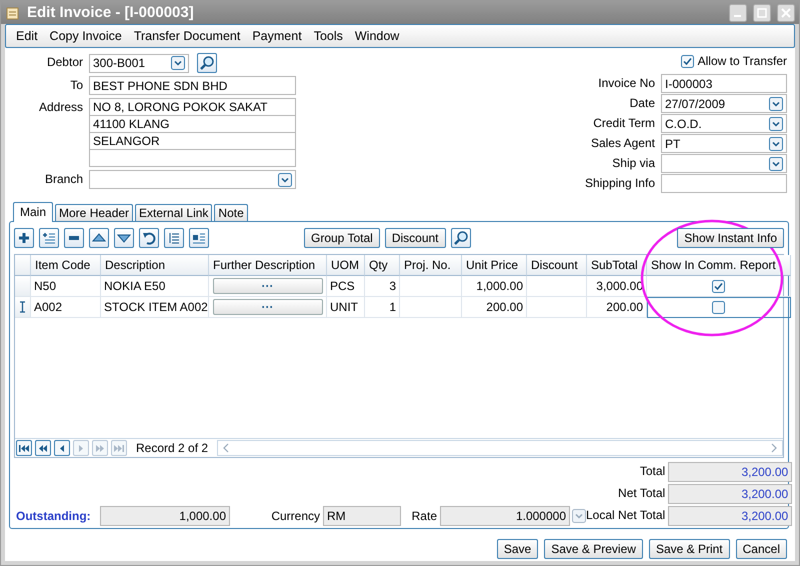 The width and height of the screenshot is (800, 566). What do you see at coordinates (155, 265) in the screenshot?
I see `column-header: Description` at bounding box center [155, 265].